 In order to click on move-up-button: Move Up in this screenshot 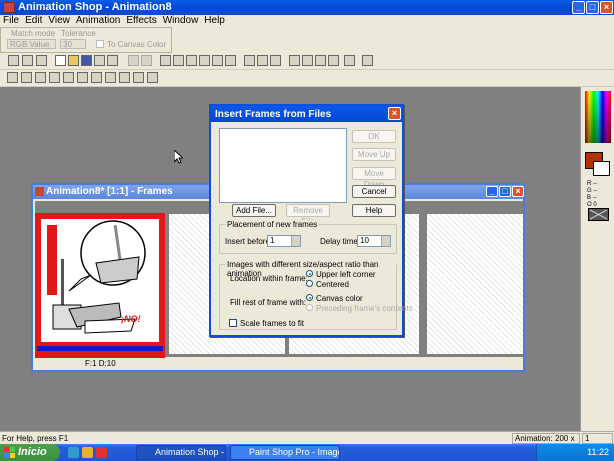, I will do `click(374, 154)`.